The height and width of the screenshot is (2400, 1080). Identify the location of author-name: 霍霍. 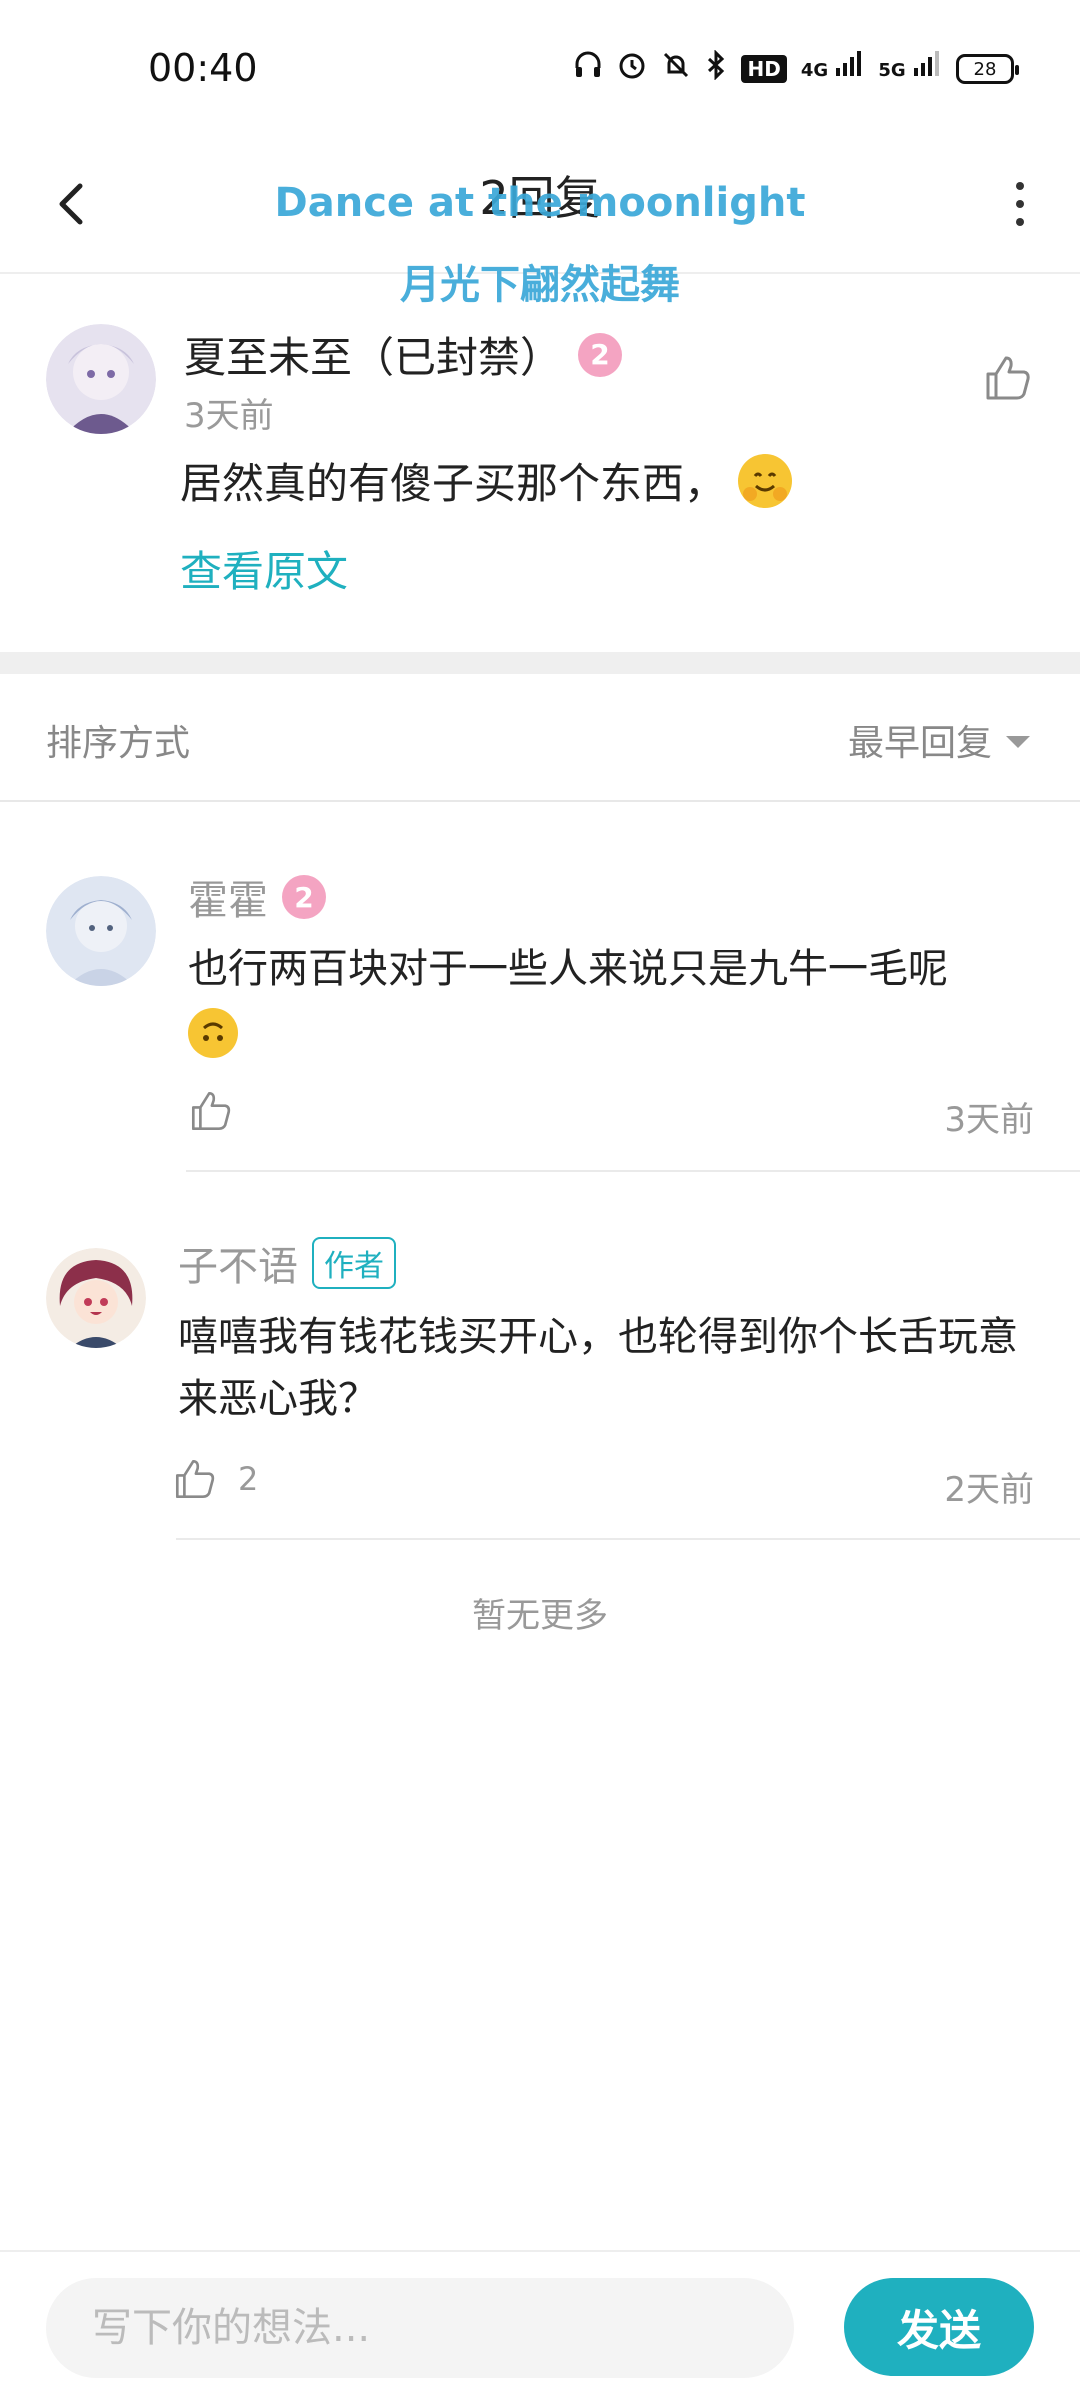
(228, 901).